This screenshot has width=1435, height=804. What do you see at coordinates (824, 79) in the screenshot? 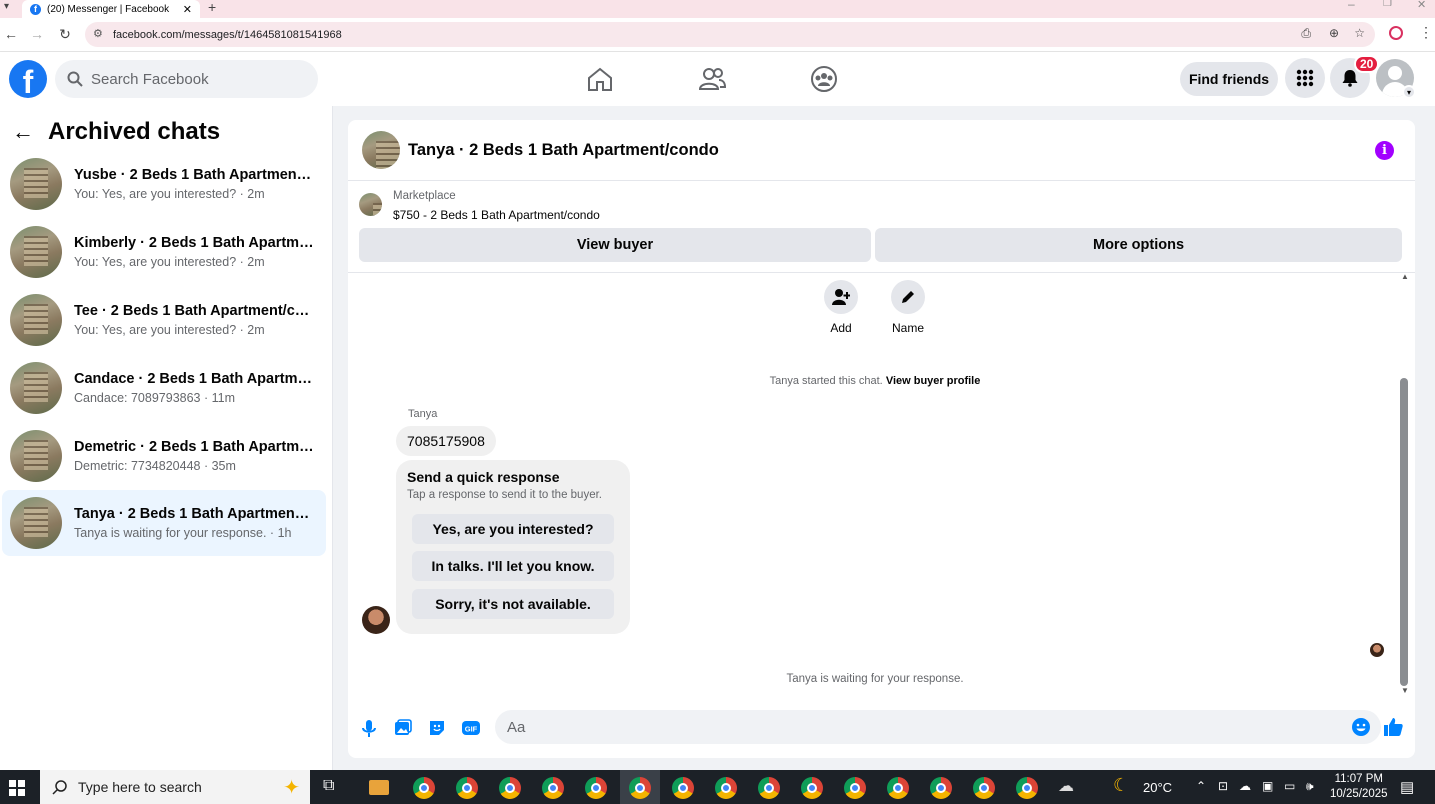
I see `groups-icon` at bounding box center [824, 79].